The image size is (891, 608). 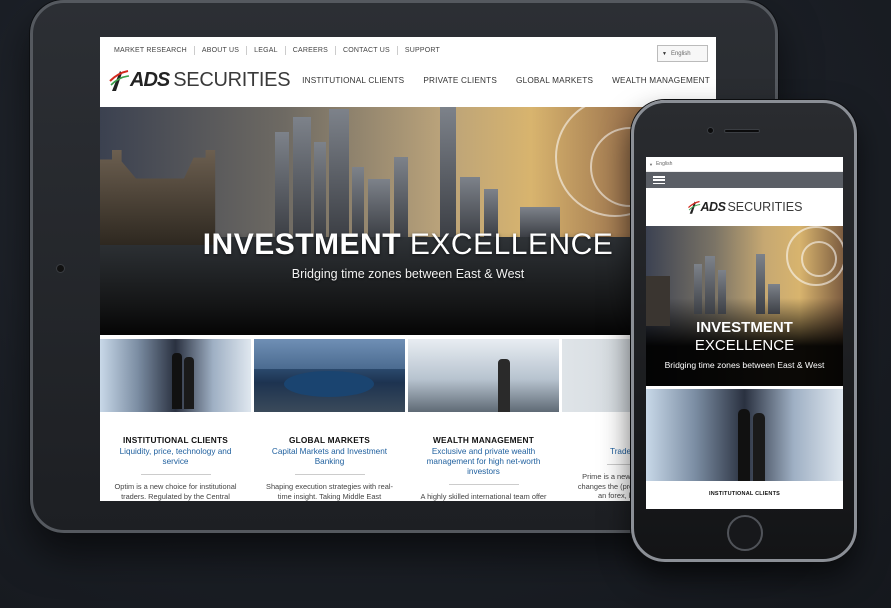 What do you see at coordinates (60, 268) in the screenshot?
I see `tablet-camera` at bounding box center [60, 268].